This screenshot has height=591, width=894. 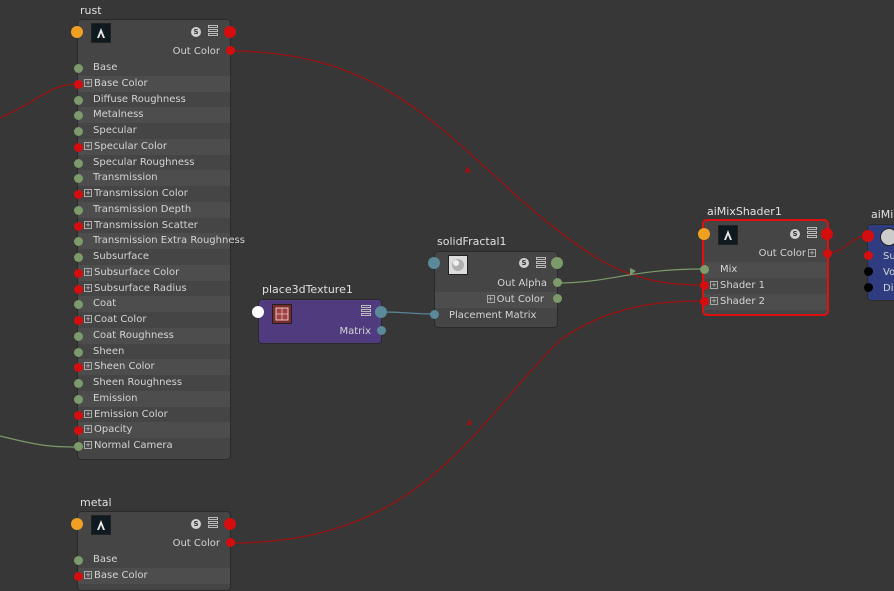 I want to click on wire-arrow-rust, so click(x=468, y=169).